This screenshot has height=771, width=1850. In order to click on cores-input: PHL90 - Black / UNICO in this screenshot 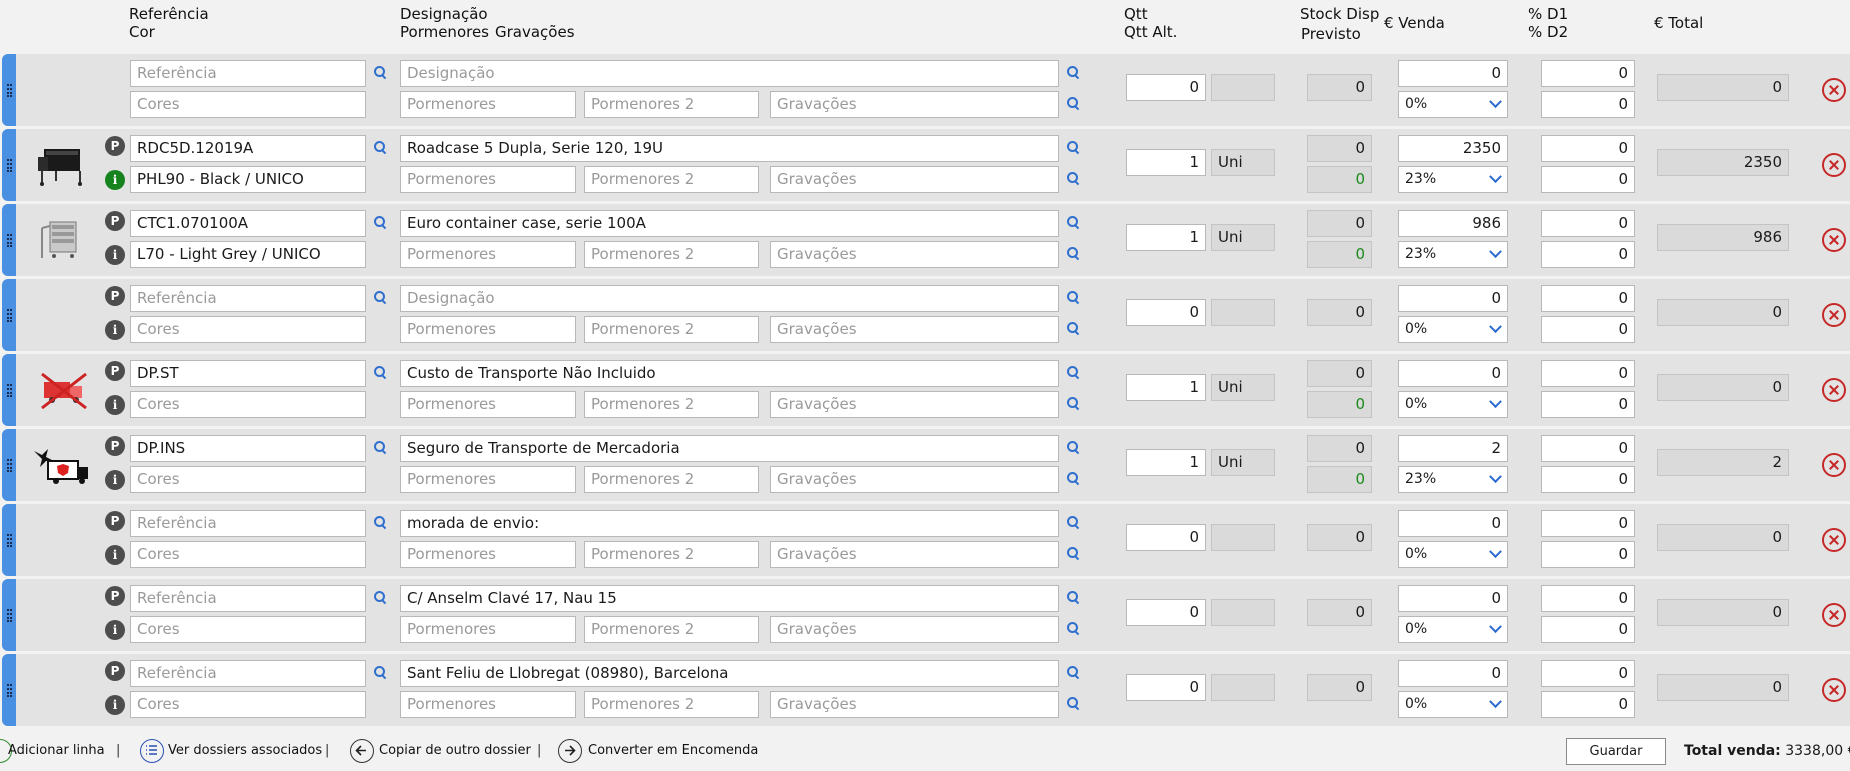, I will do `click(248, 179)`.